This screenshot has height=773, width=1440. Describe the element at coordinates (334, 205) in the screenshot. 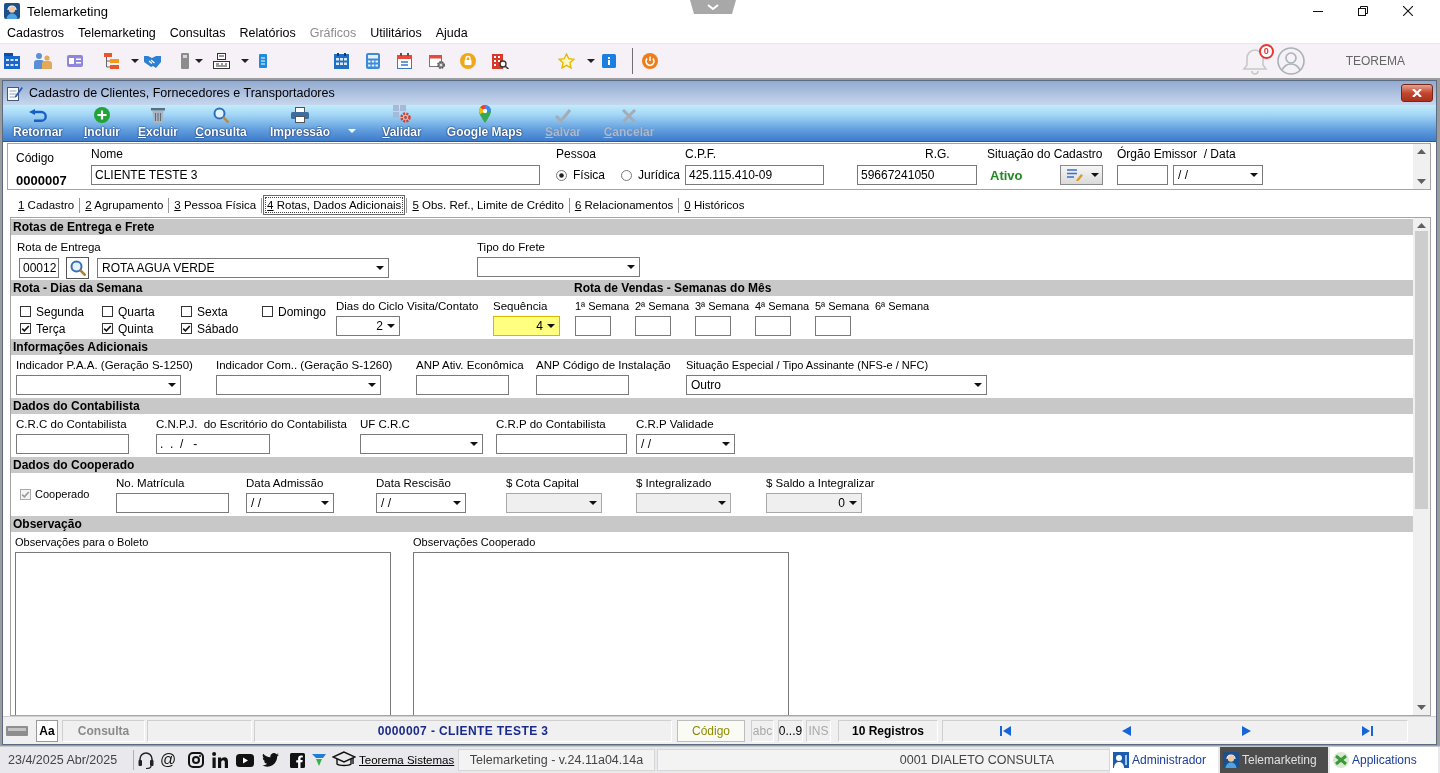

I see `tab: 4 Rotas, Dados Adicionais` at that location.